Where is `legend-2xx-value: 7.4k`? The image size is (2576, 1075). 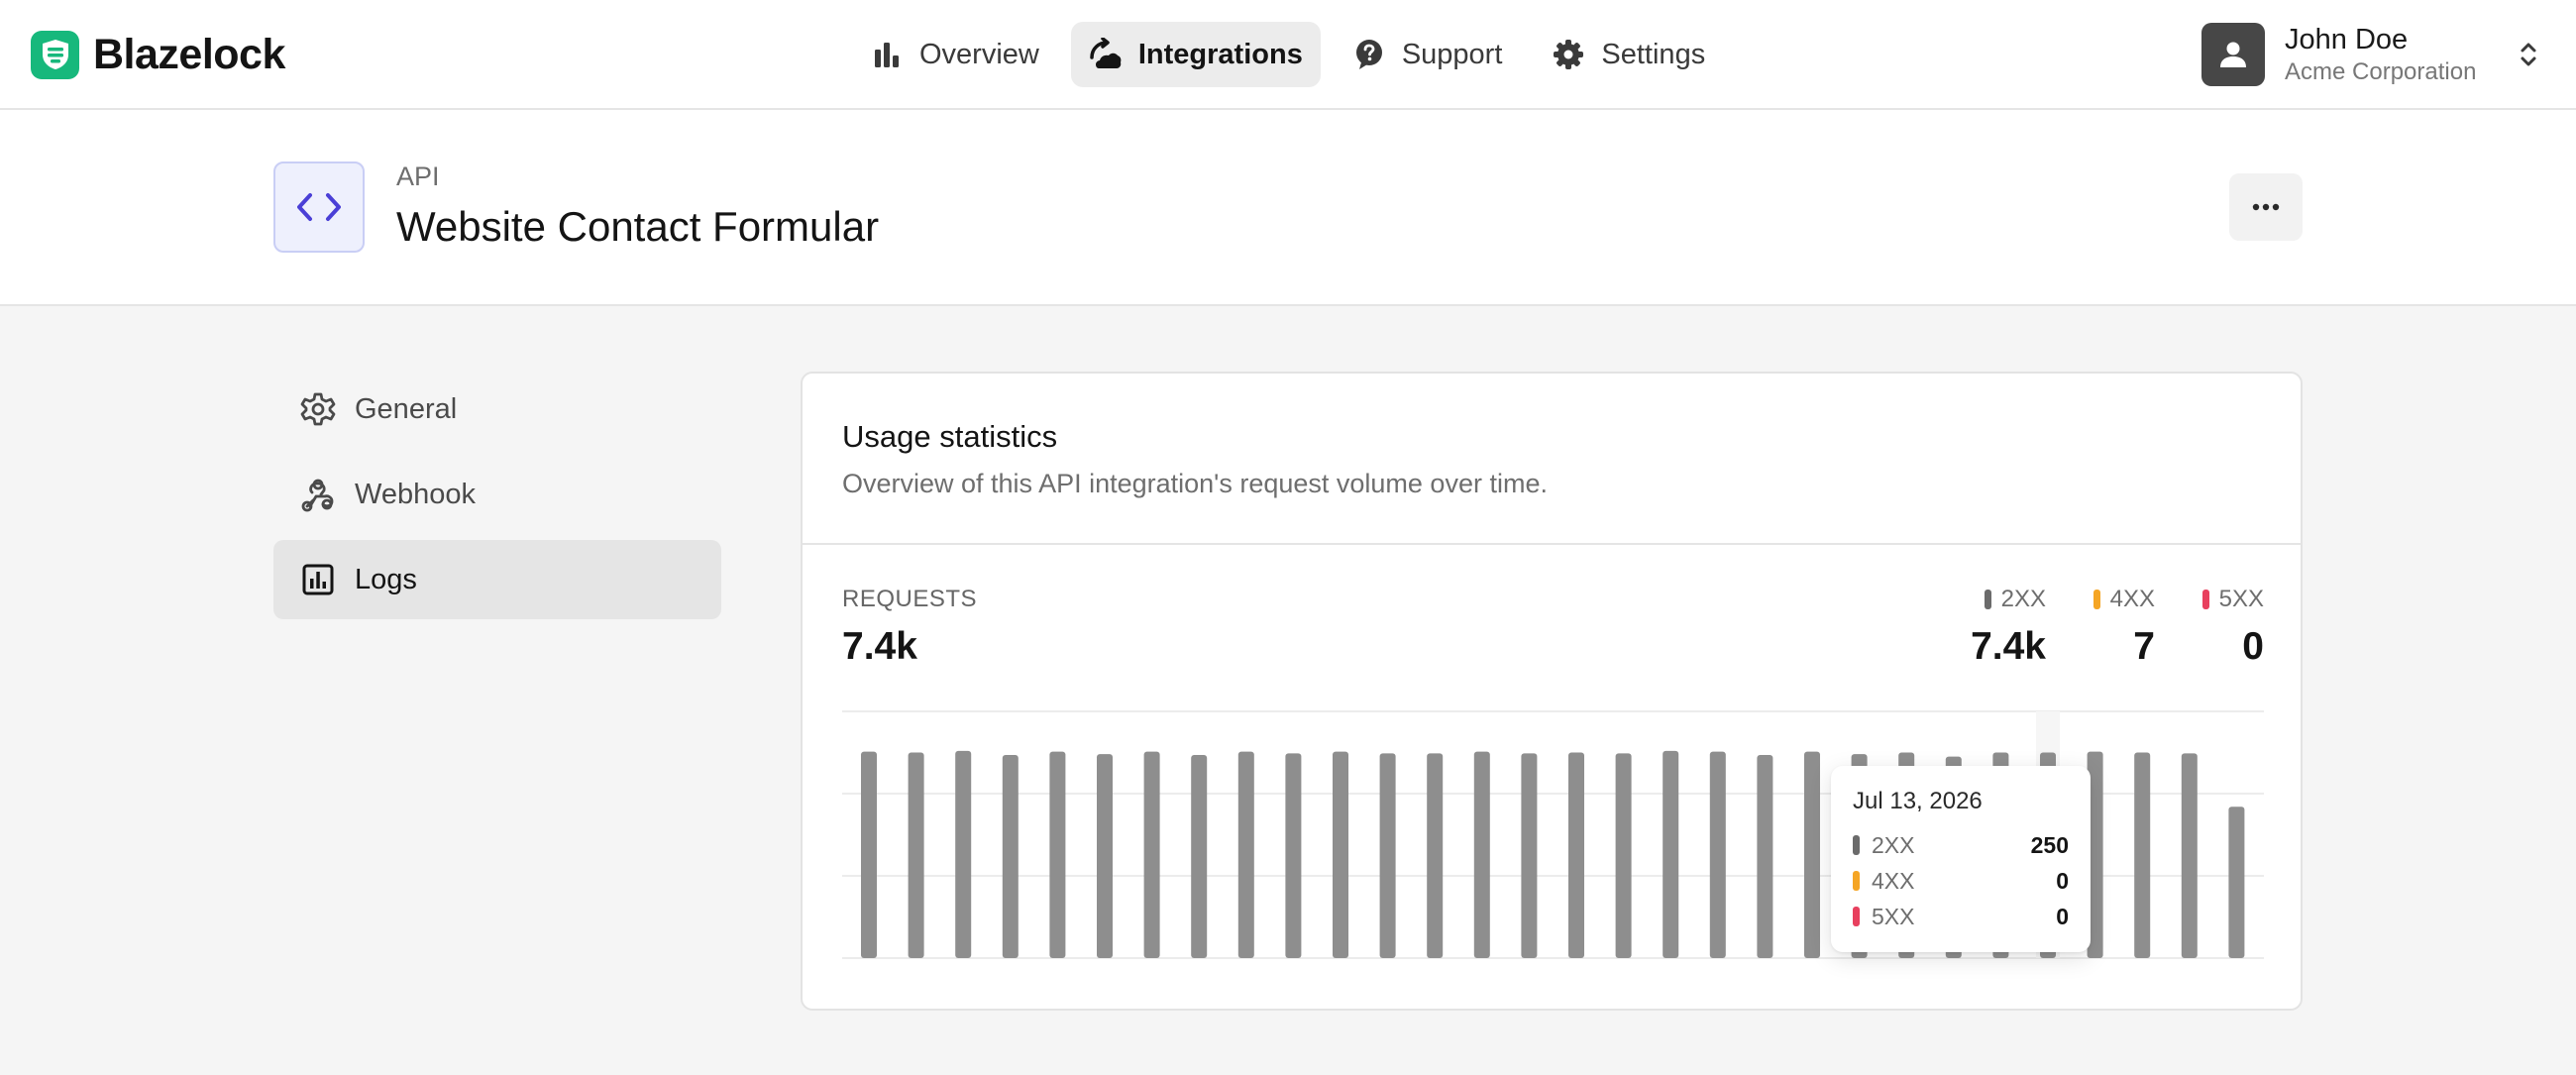
legend-2xx-value: 7.4k is located at coordinates (2009, 646).